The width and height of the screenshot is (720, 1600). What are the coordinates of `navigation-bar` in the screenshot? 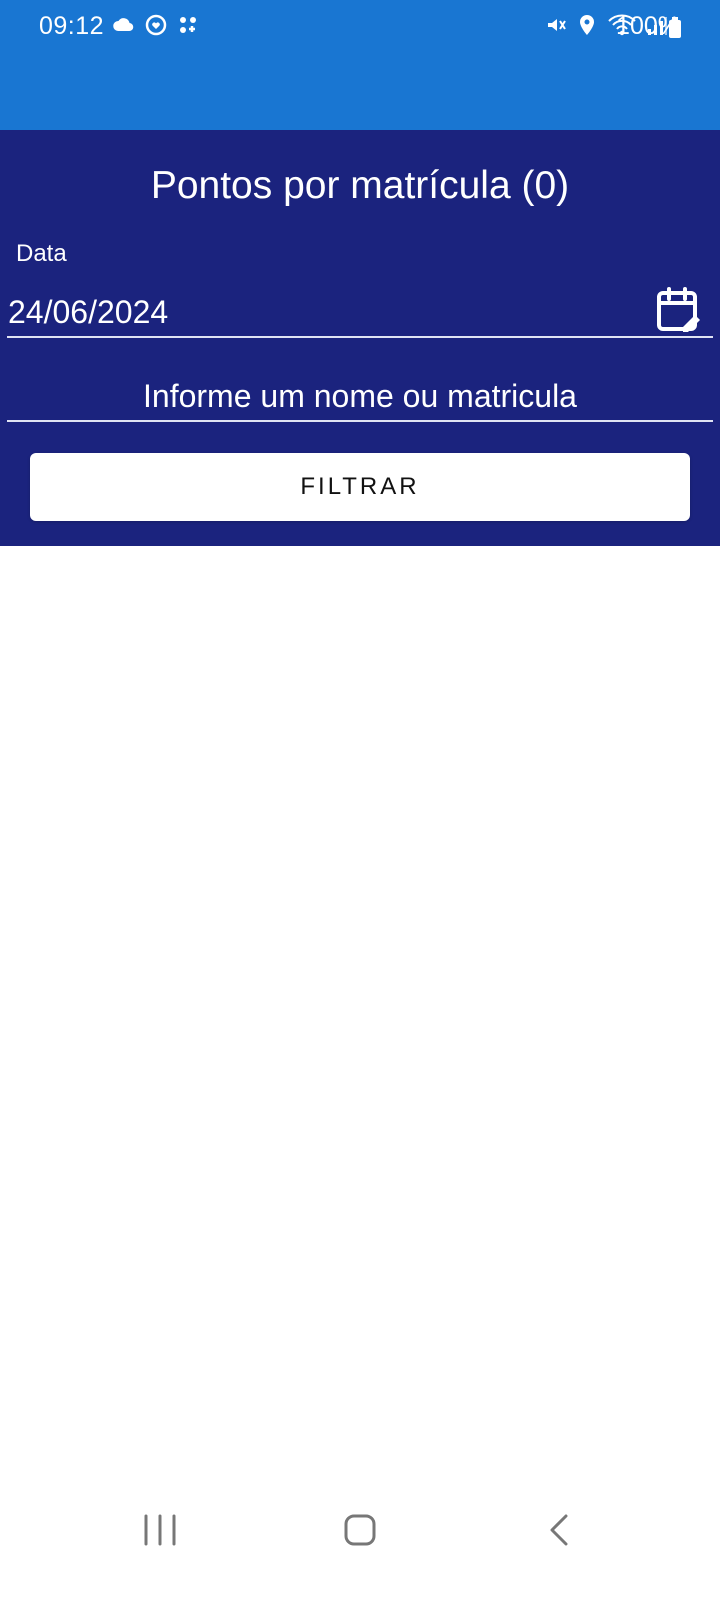 It's located at (360, 1543).